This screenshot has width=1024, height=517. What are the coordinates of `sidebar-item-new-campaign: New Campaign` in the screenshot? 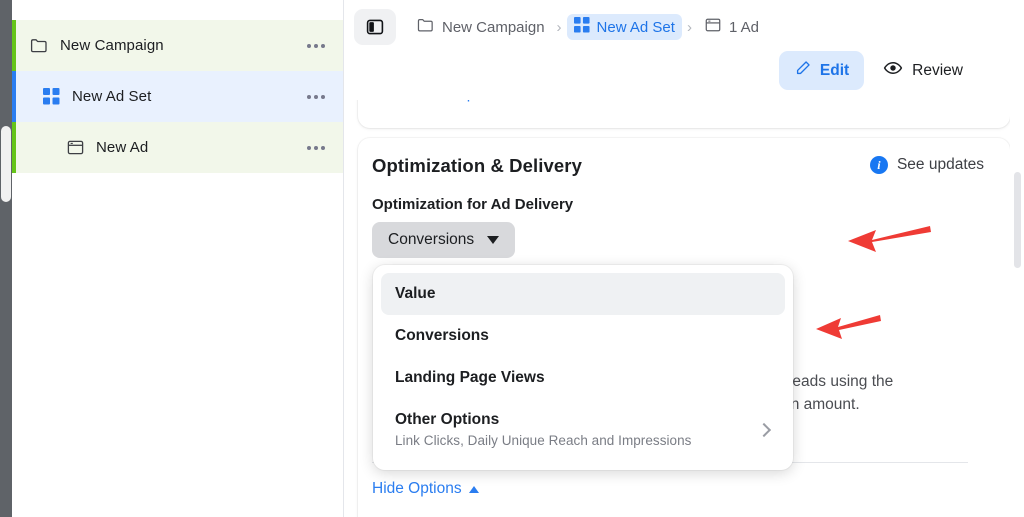 It's located at (177, 45).